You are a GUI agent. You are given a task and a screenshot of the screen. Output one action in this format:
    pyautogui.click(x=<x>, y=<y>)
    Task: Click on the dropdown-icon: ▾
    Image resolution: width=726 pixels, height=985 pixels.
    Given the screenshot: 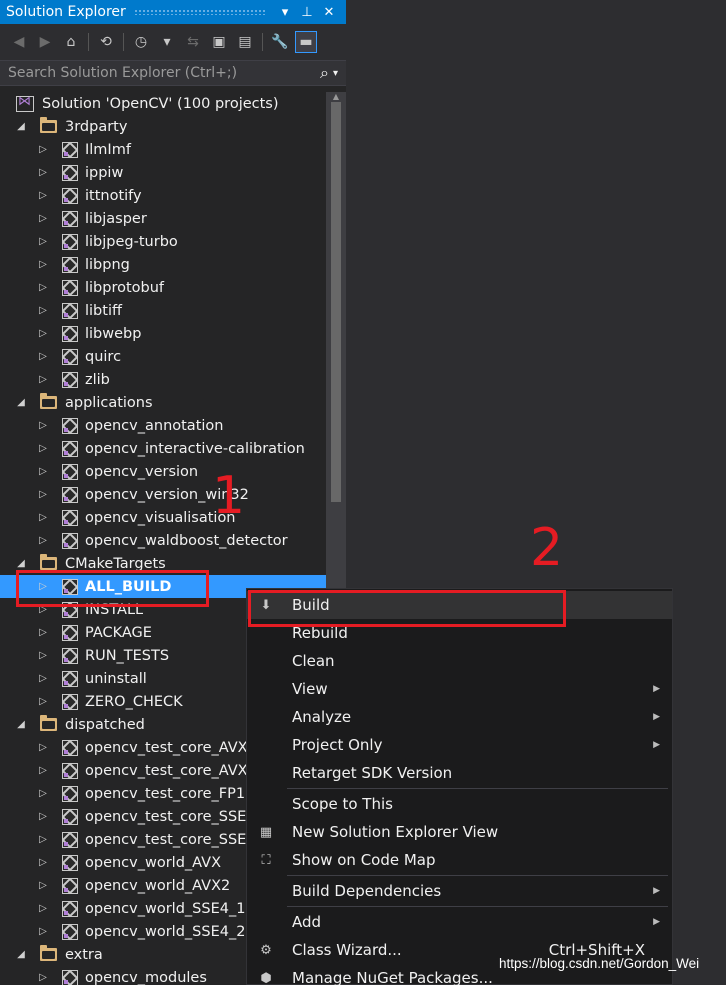 What is the action you would take?
    pyautogui.click(x=285, y=12)
    